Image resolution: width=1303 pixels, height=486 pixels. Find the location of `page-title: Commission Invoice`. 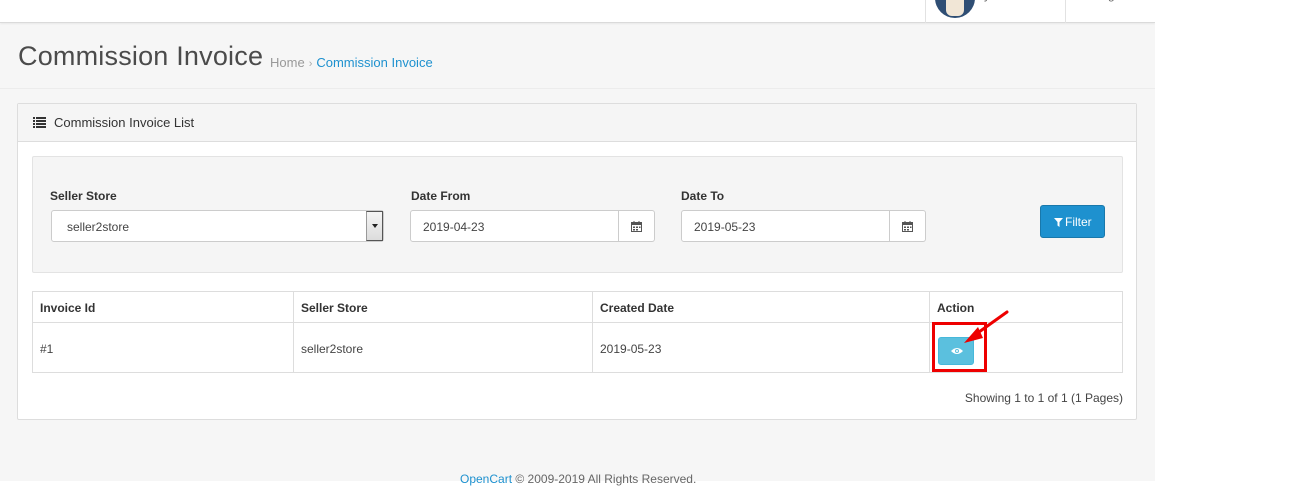

page-title: Commission Invoice is located at coordinates (141, 56).